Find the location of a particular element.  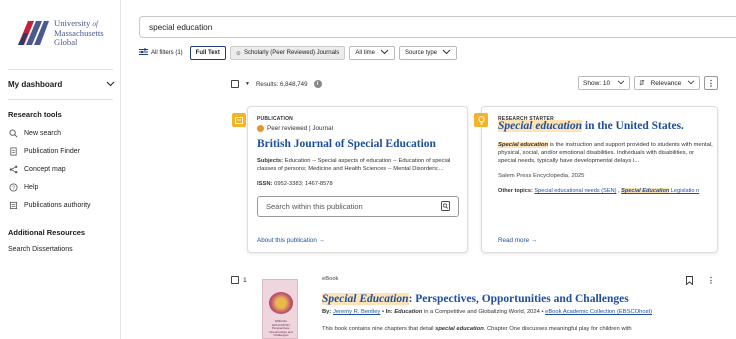

university-logo-mark-icon is located at coordinates (33, 33).